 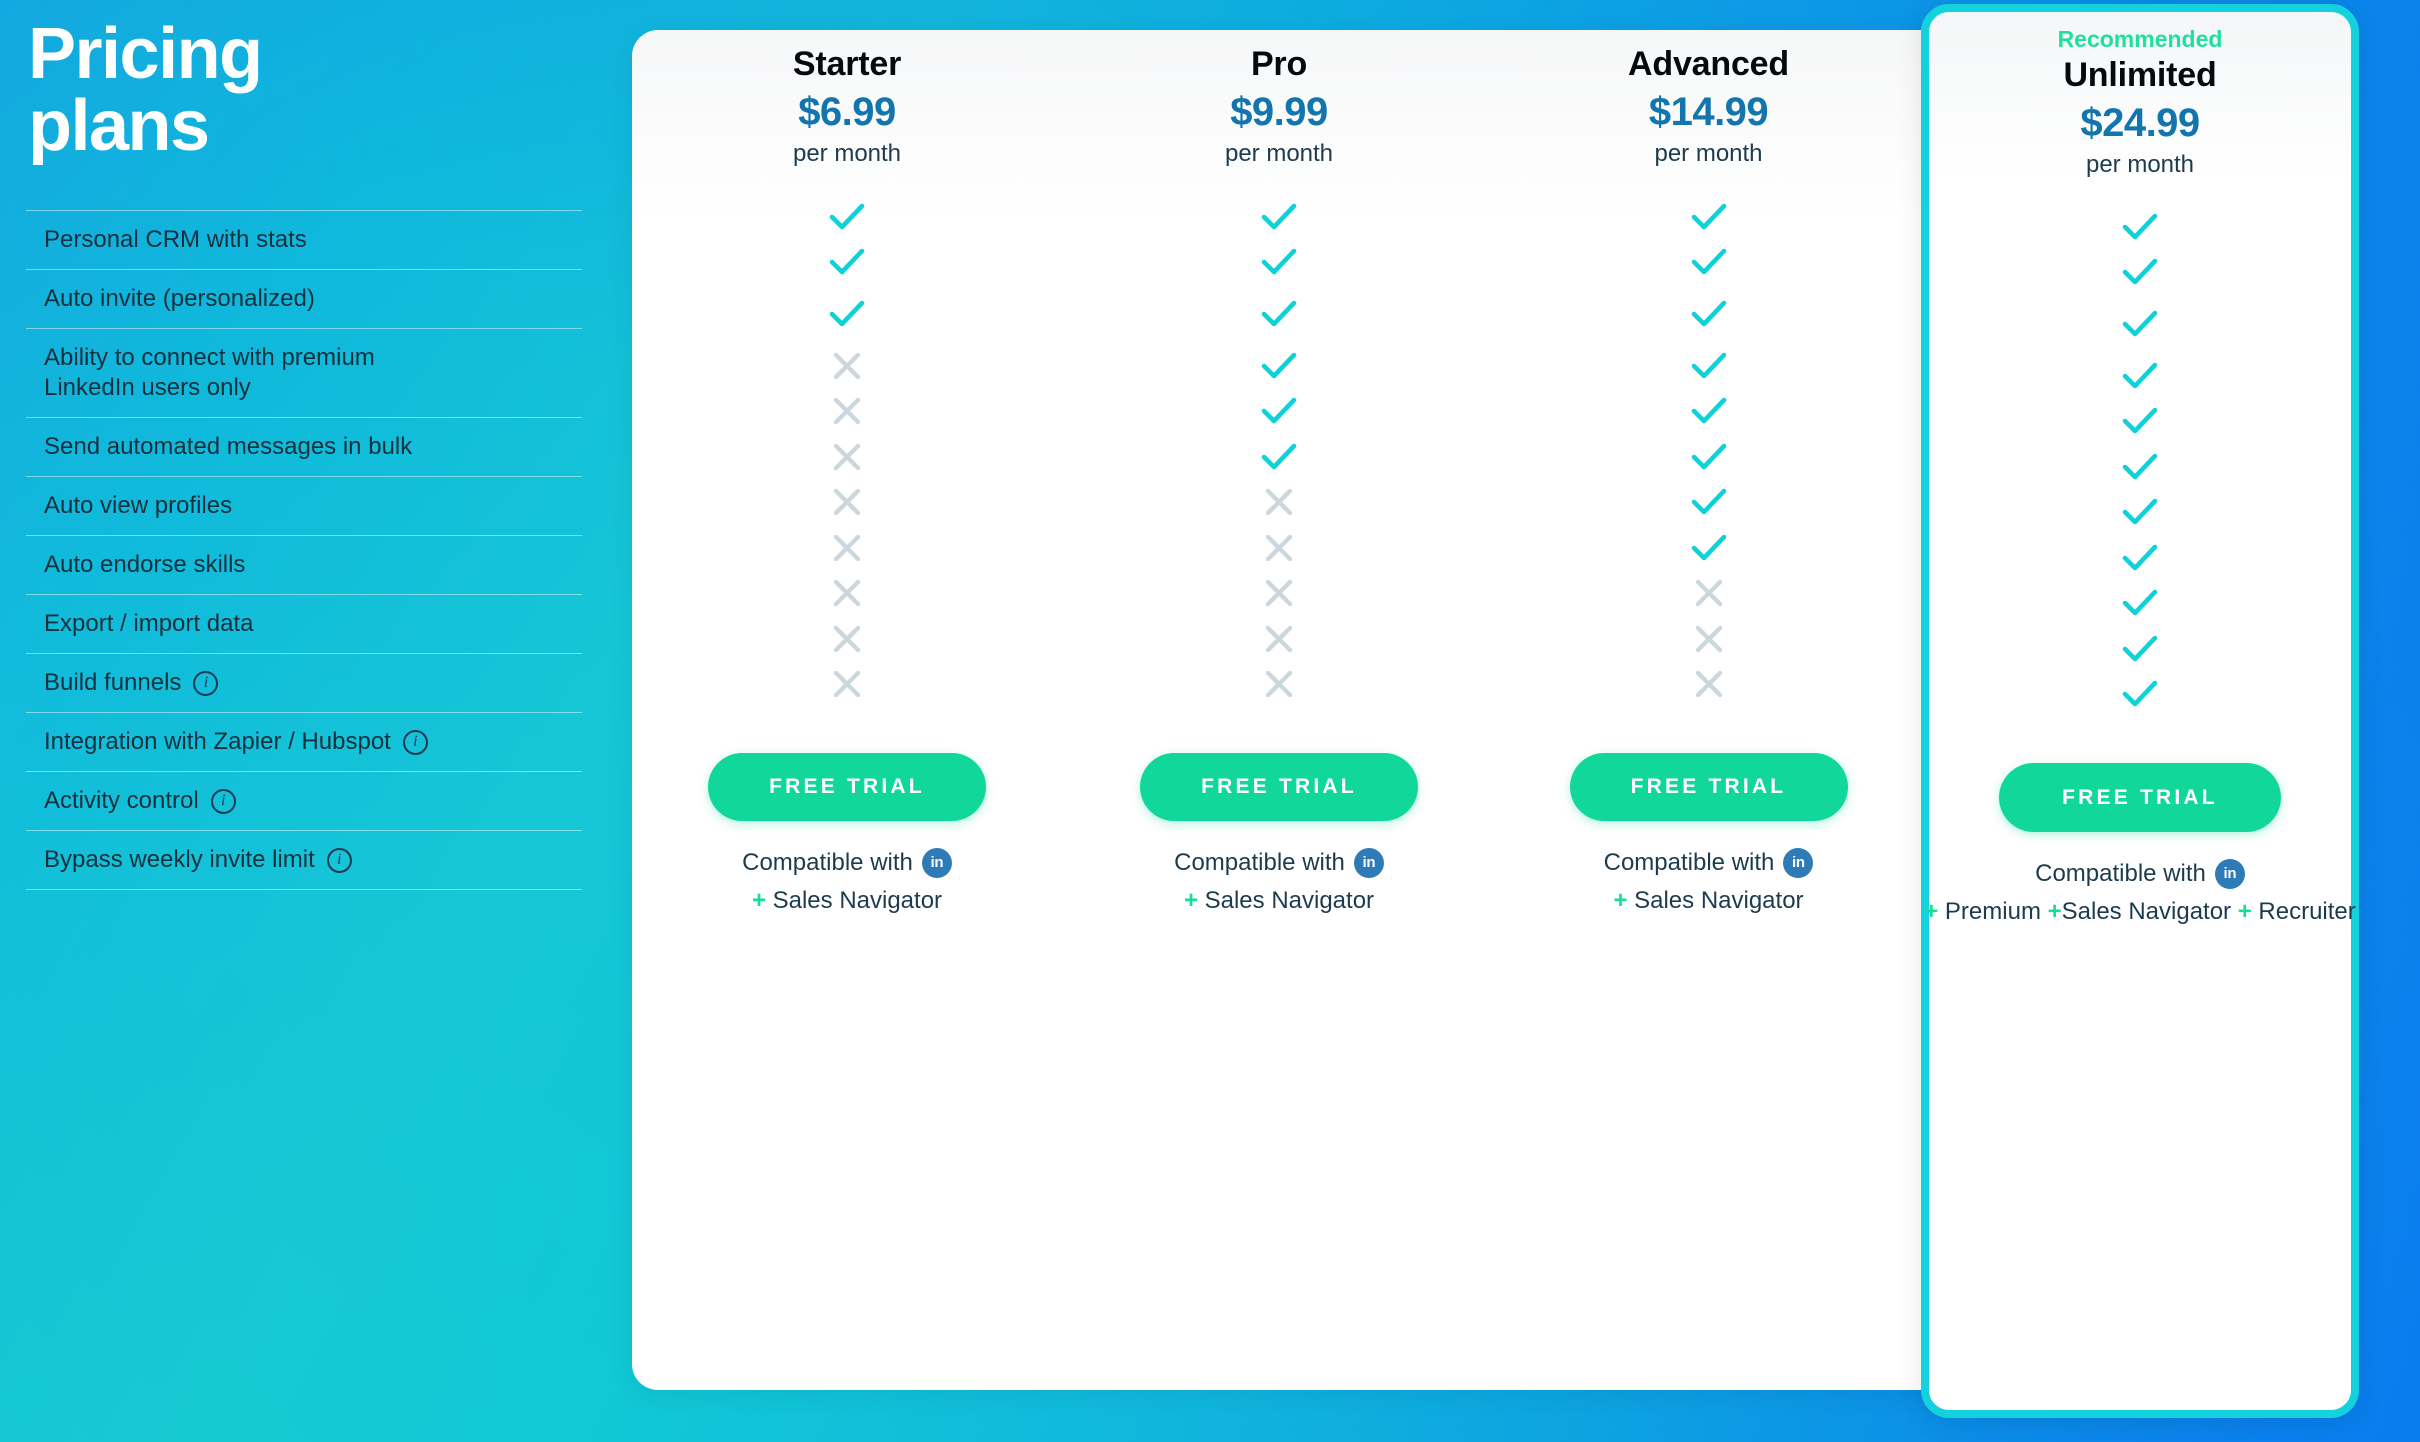 What do you see at coordinates (175, 239) in the screenshot?
I see `feature-label: Personal CRM with stats` at bounding box center [175, 239].